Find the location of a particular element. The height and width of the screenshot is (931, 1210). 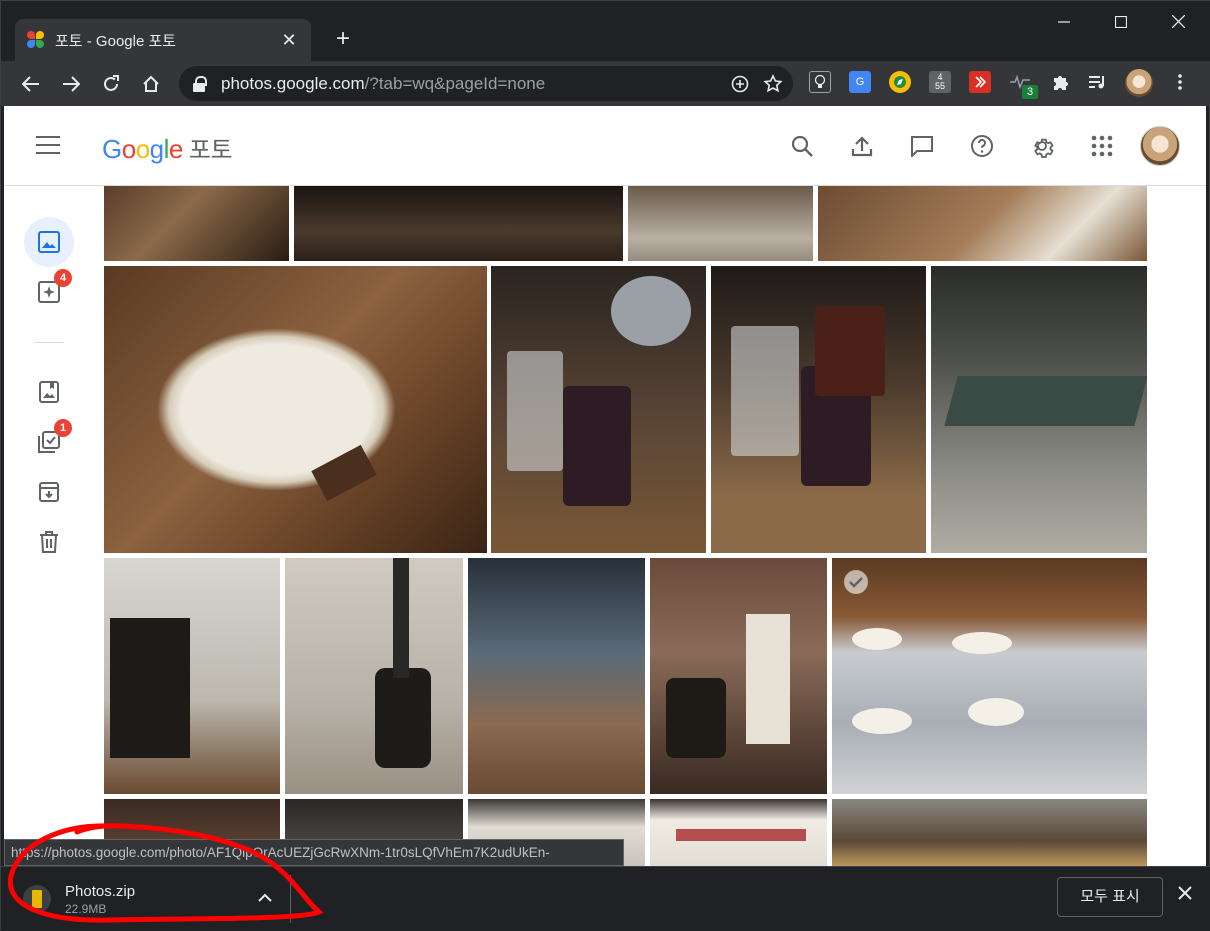

home-button is located at coordinates (151, 84).